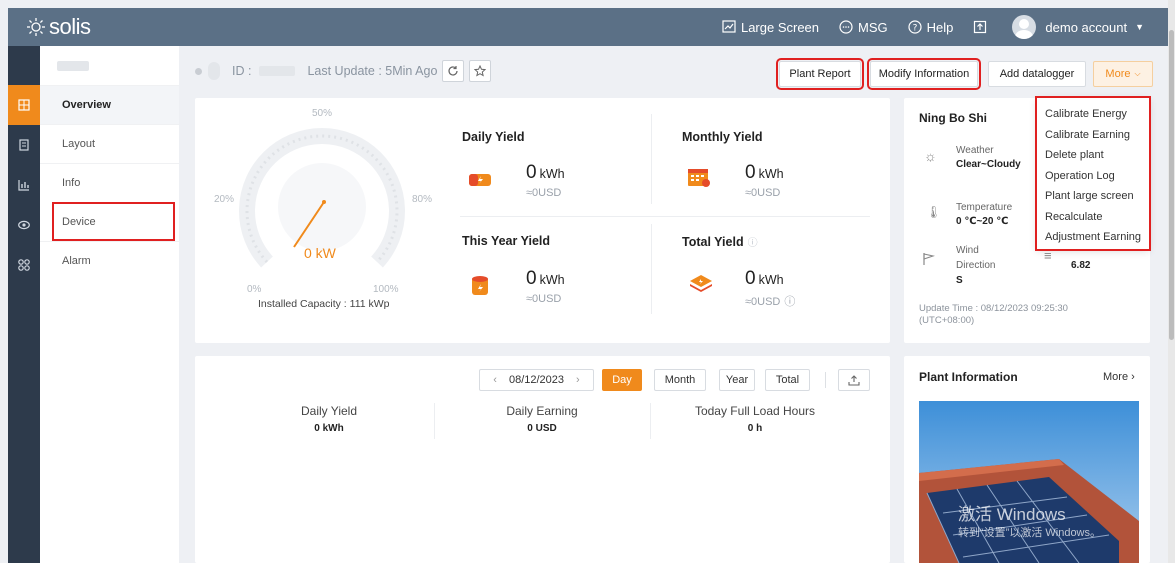  I want to click on export-icon, so click(980, 27).